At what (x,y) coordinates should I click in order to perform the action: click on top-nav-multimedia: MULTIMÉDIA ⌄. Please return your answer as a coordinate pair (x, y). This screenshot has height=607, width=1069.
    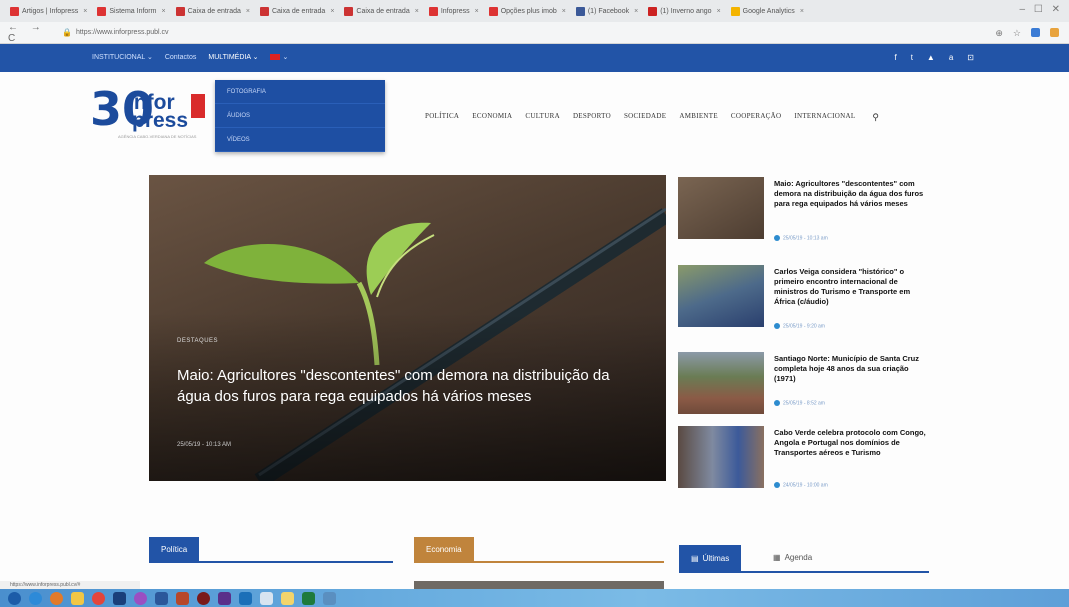
    Looking at the image, I should click on (233, 57).